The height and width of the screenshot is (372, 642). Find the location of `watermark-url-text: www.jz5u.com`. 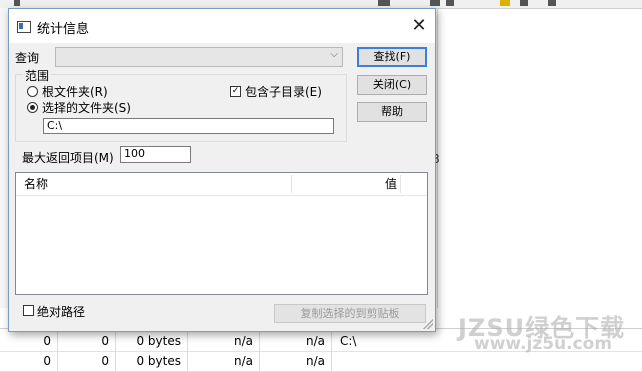

watermark-url-text: www.jz5u.com is located at coordinates (543, 344).